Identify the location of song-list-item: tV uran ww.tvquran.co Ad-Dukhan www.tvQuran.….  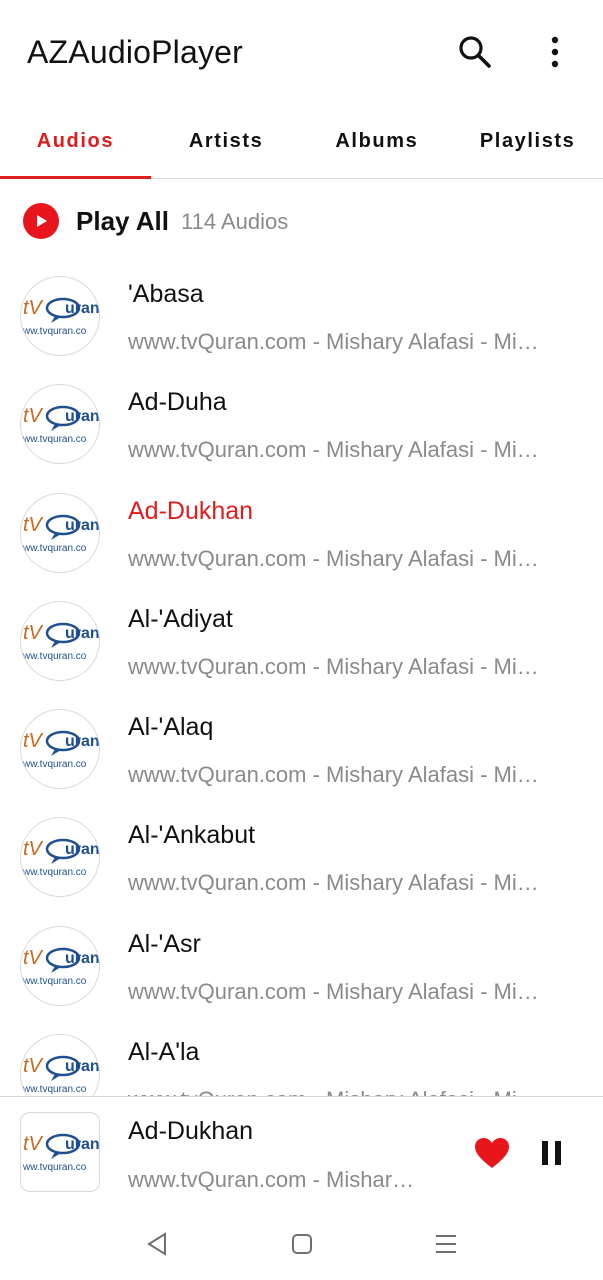
(301, 529).